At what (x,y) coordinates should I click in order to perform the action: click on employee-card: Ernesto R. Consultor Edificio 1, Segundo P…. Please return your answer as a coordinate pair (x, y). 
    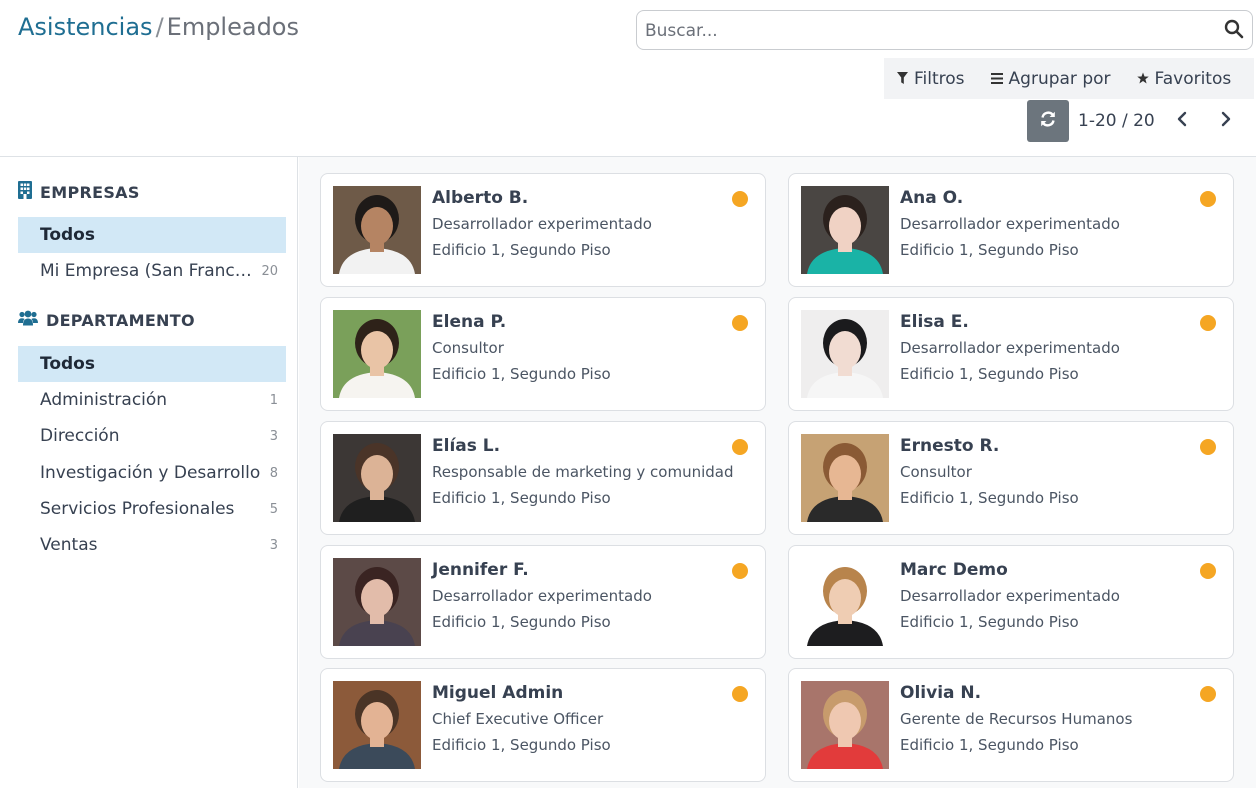
    Looking at the image, I should click on (1011, 478).